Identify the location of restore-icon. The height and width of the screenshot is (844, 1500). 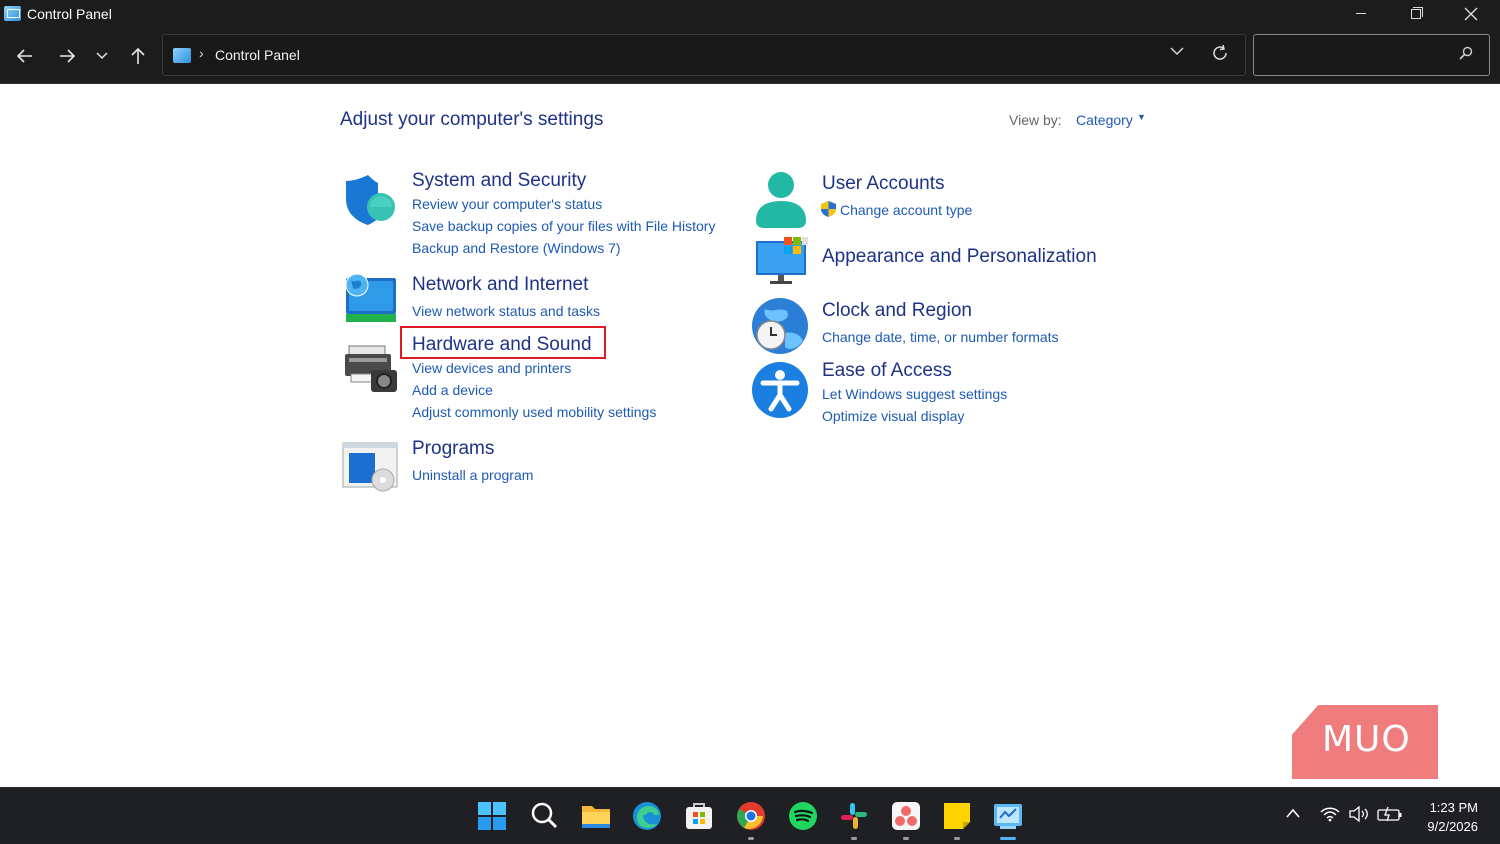
(1416, 14).